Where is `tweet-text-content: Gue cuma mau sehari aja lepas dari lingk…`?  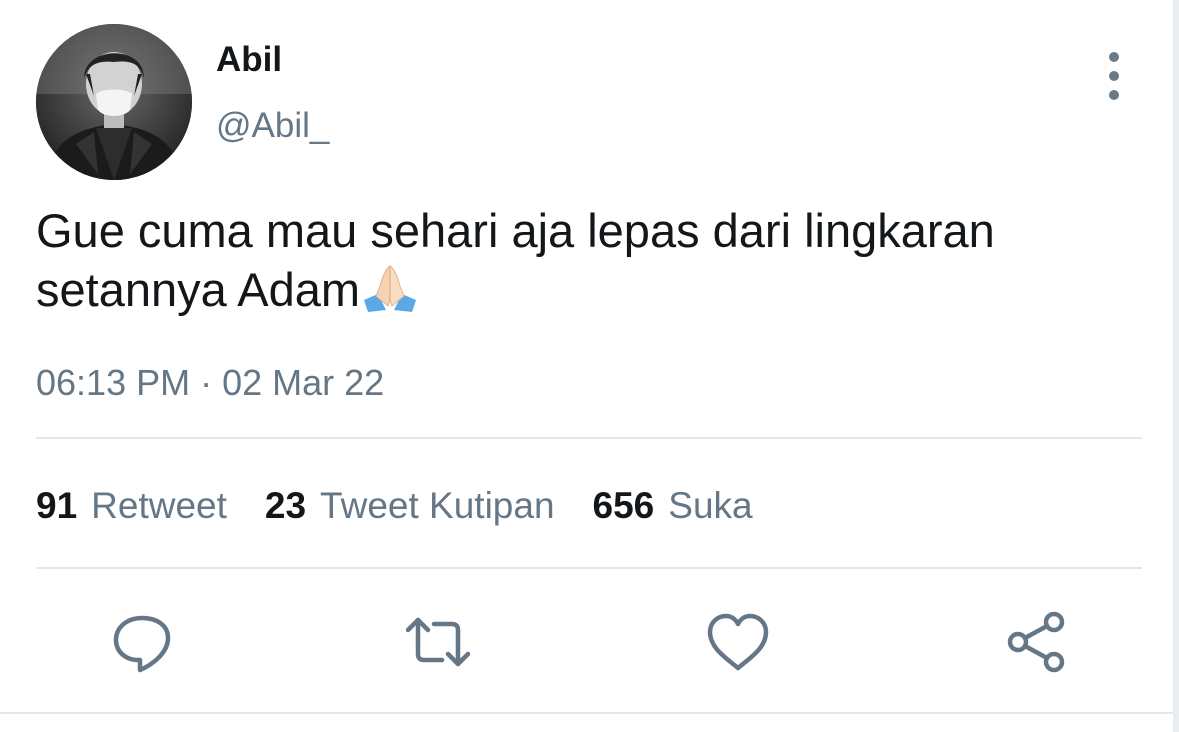
tweet-text-content: Gue cuma mau sehari aja lepas dari lingk… is located at coordinates (515, 260).